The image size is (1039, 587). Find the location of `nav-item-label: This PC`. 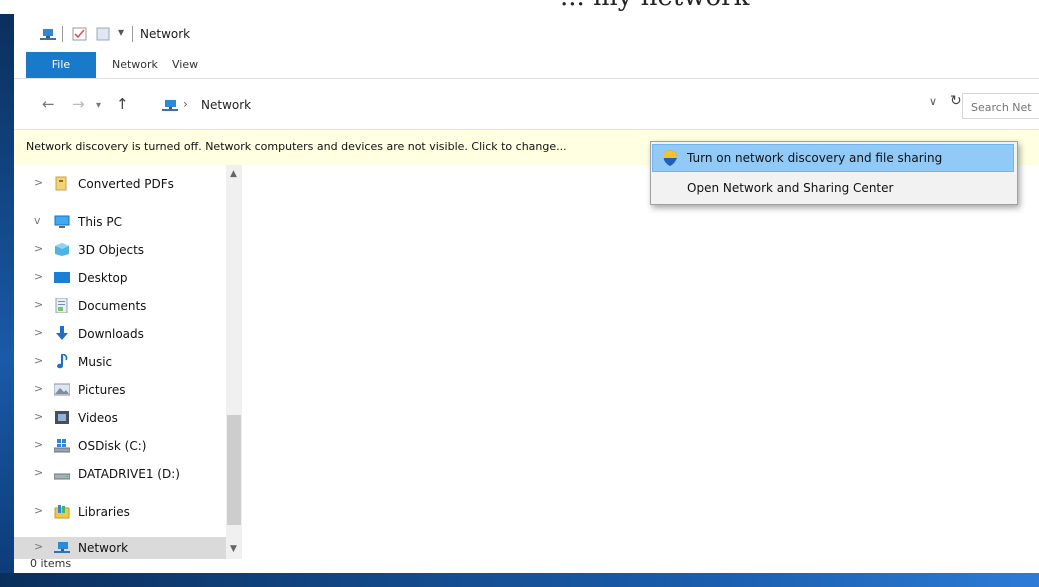

nav-item-label: This PC is located at coordinates (100, 222).